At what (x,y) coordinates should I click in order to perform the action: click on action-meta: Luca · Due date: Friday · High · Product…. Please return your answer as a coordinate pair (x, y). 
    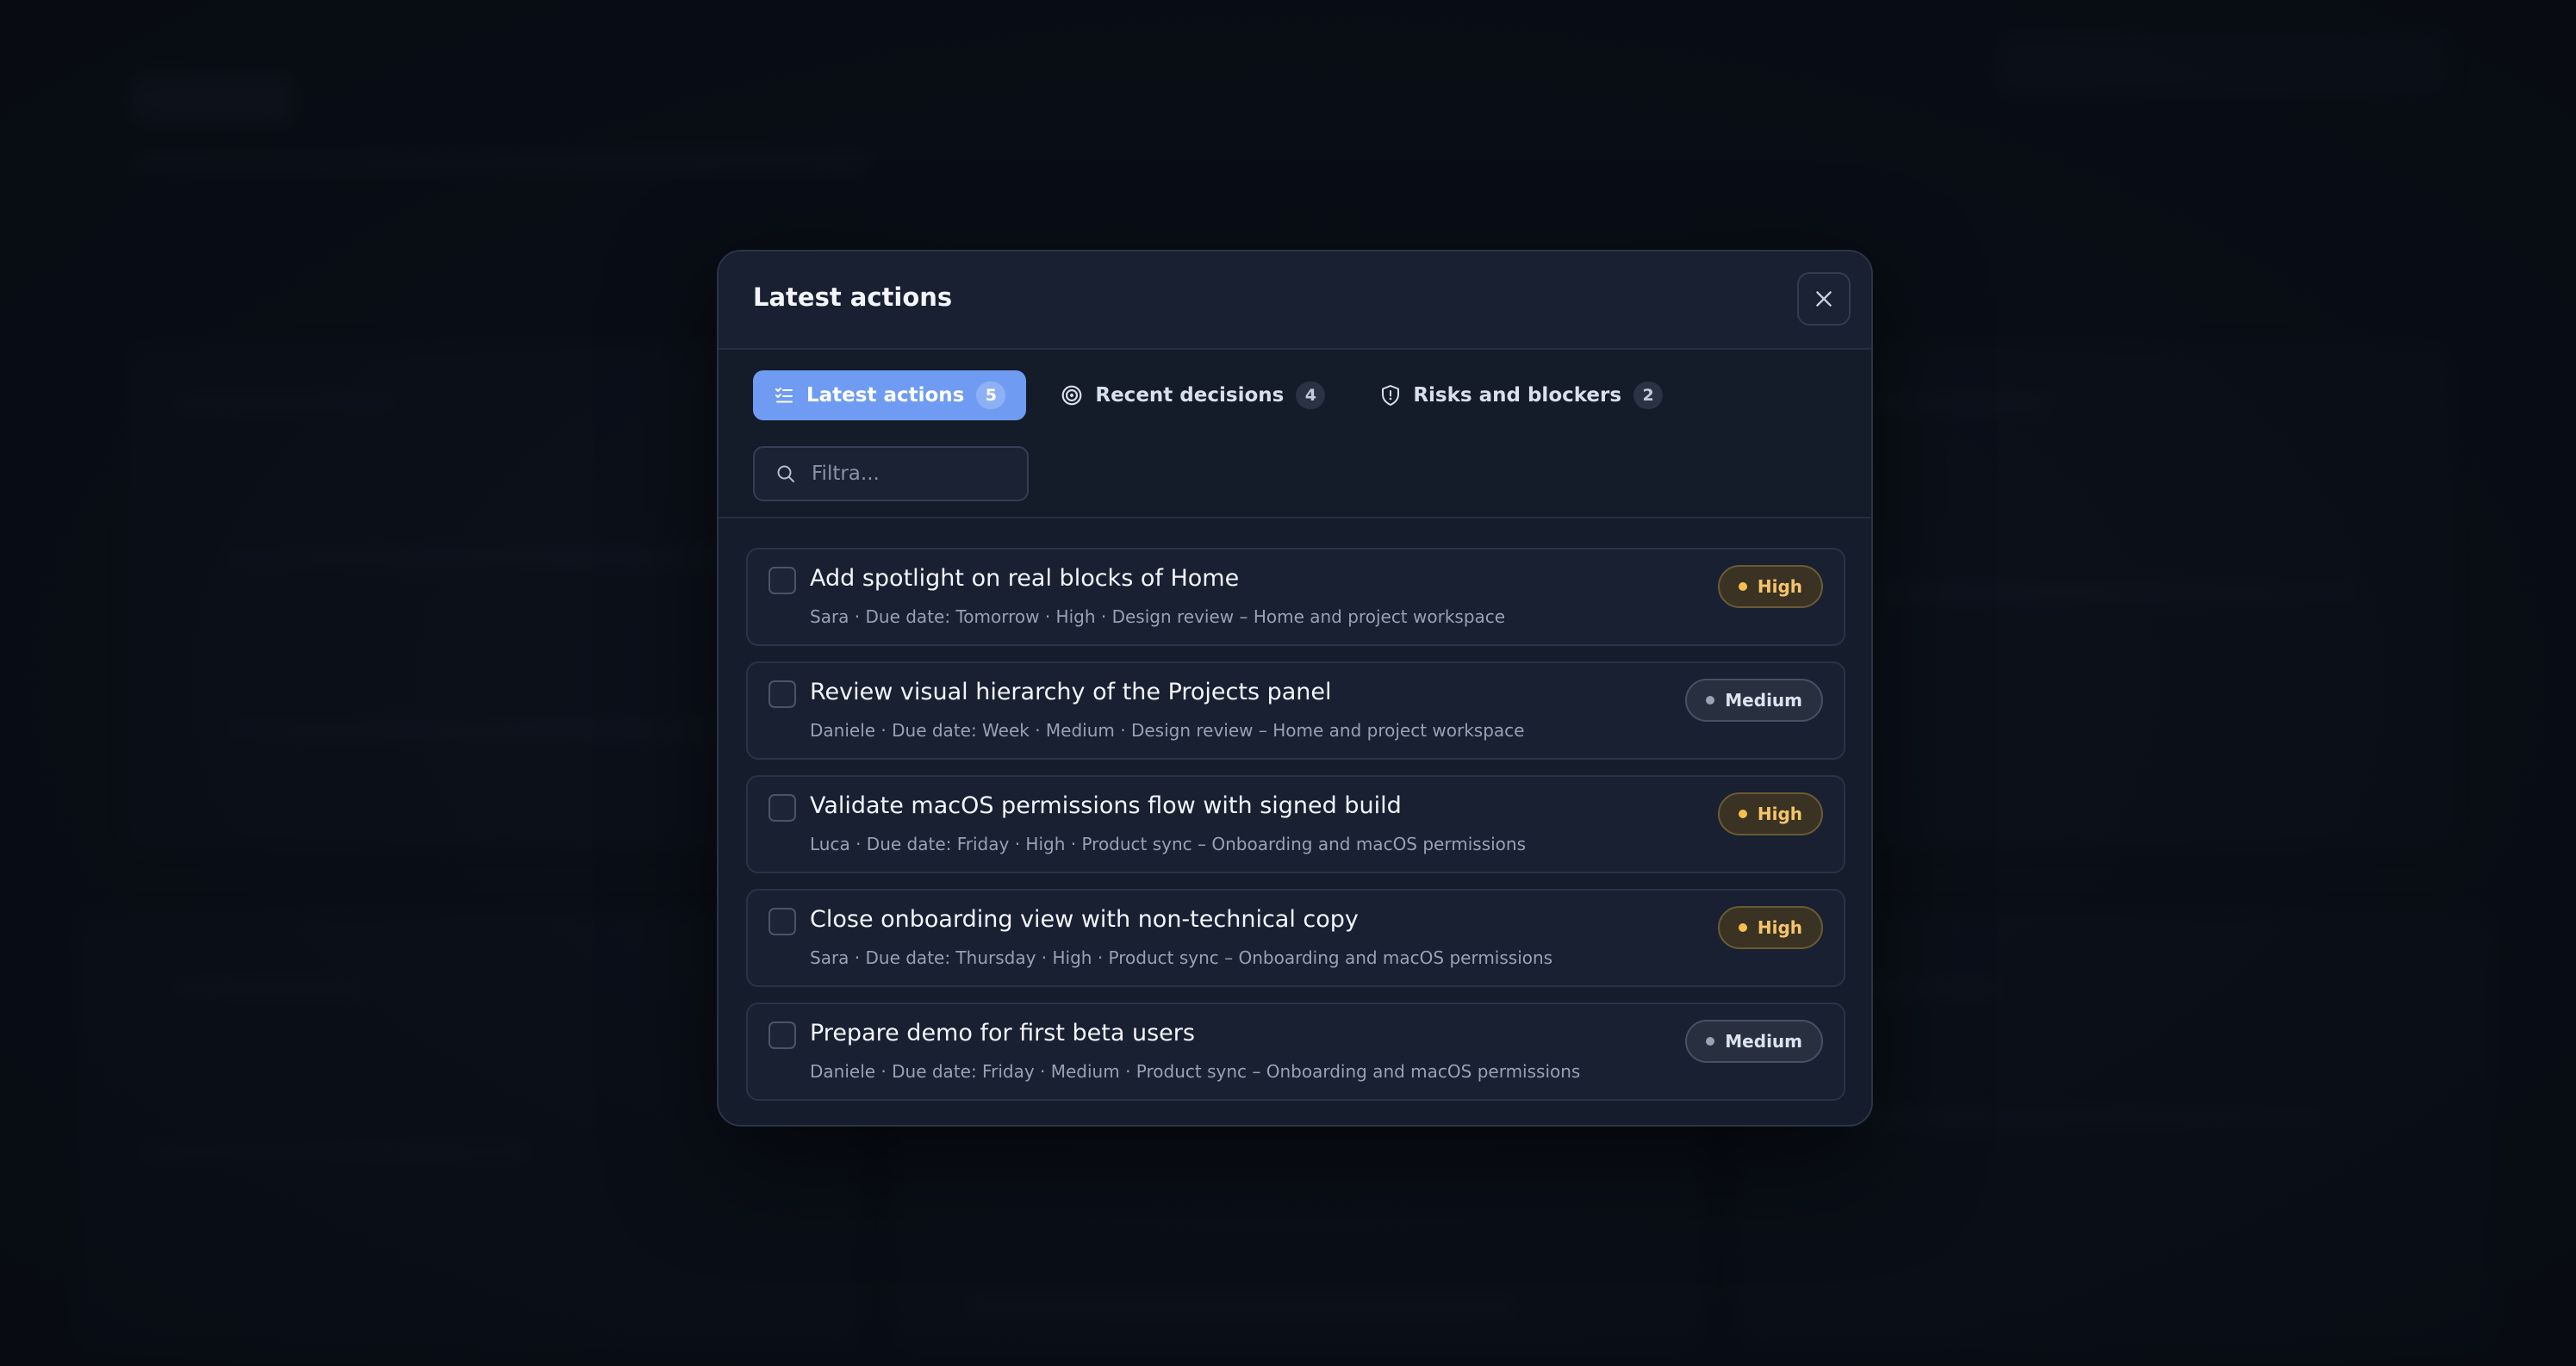
    Looking at the image, I should click on (1168, 844).